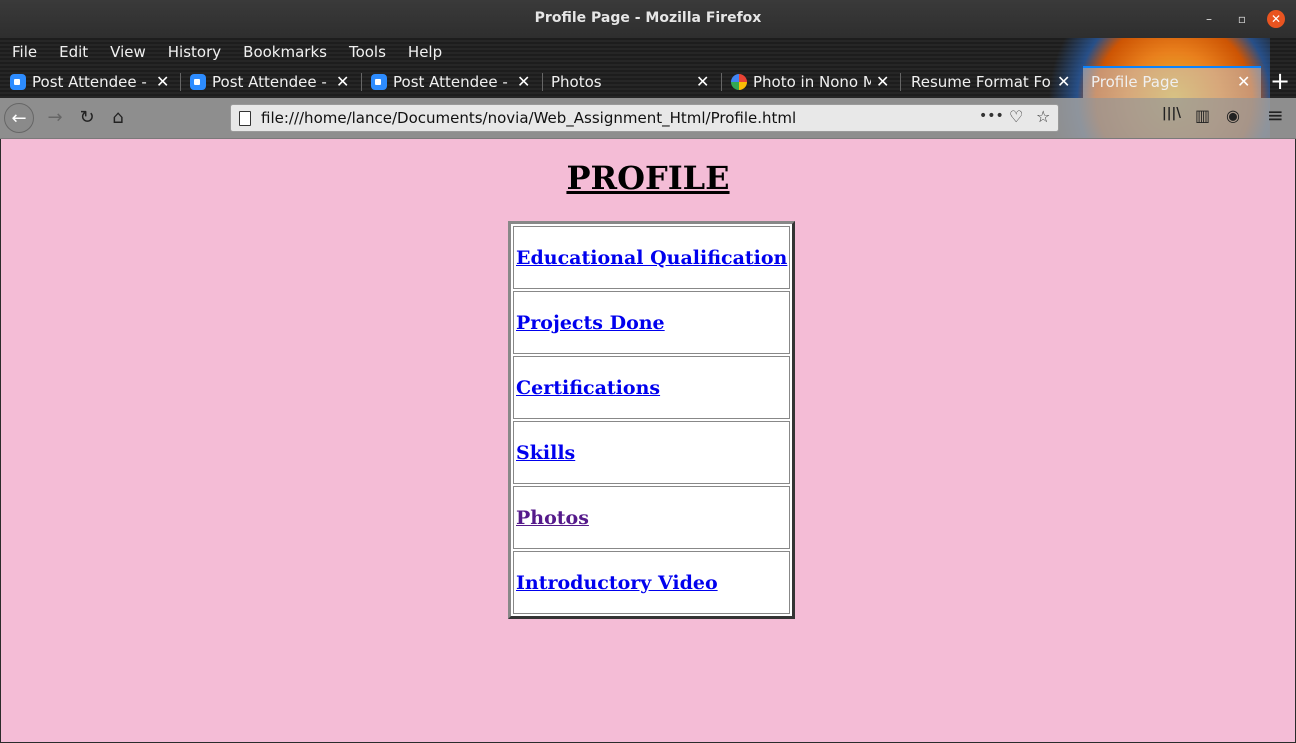  I want to click on table-cell: Certifications, so click(652, 387).